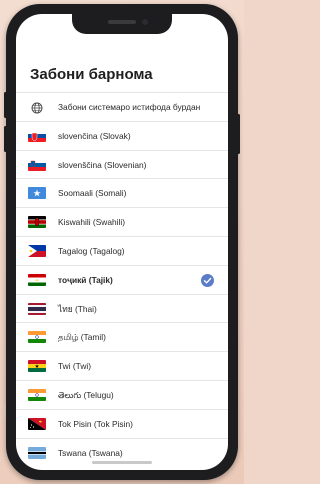  What do you see at coordinates (82, 337) in the screenshot?
I see `language-label: தமிழ் (Tamil)` at bounding box center [82, 337].